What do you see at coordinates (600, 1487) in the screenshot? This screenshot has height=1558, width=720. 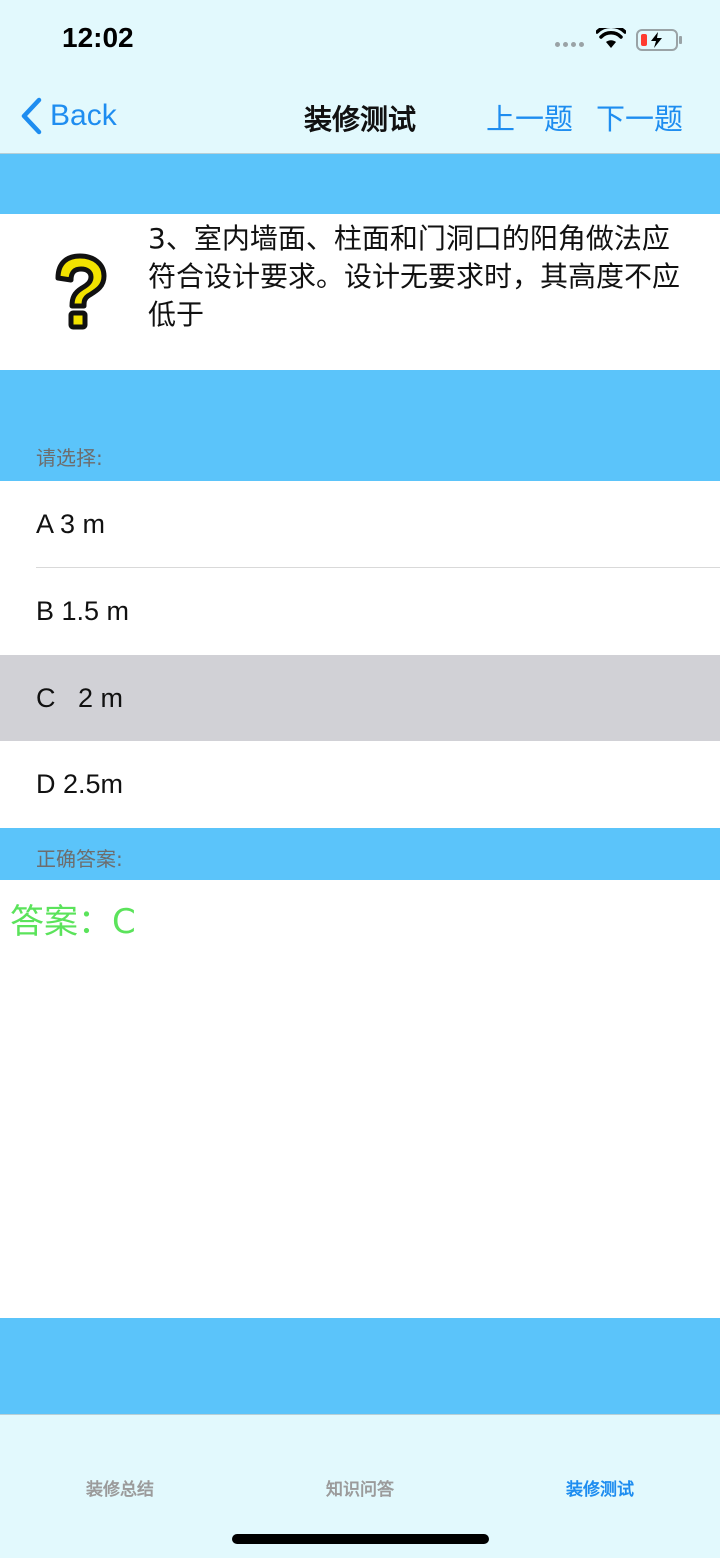 I see `tab-renovation-test: 装修测试` at bounding box center [600, 1487].